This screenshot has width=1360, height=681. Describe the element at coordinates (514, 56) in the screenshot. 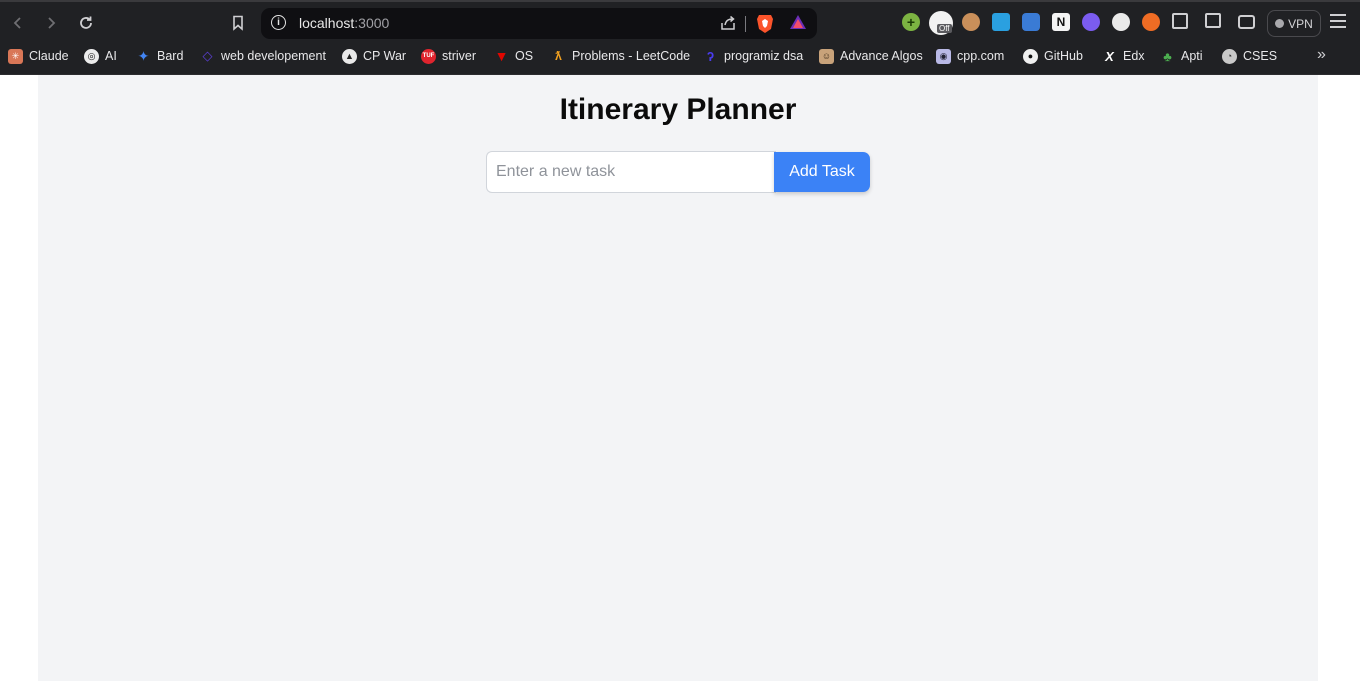

I see `bookmark-os: ▼ OS` at that location.